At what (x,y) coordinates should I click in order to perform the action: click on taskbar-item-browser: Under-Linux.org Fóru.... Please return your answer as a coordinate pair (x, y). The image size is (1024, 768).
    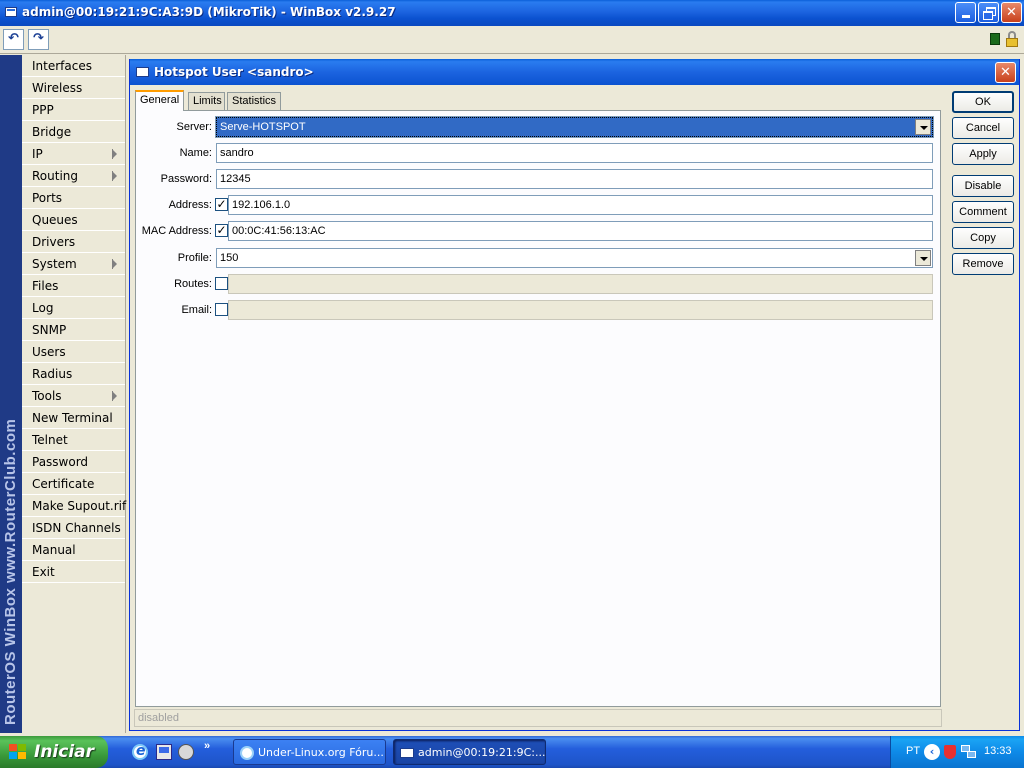
    Looking at the image, I should click on (309, 752).